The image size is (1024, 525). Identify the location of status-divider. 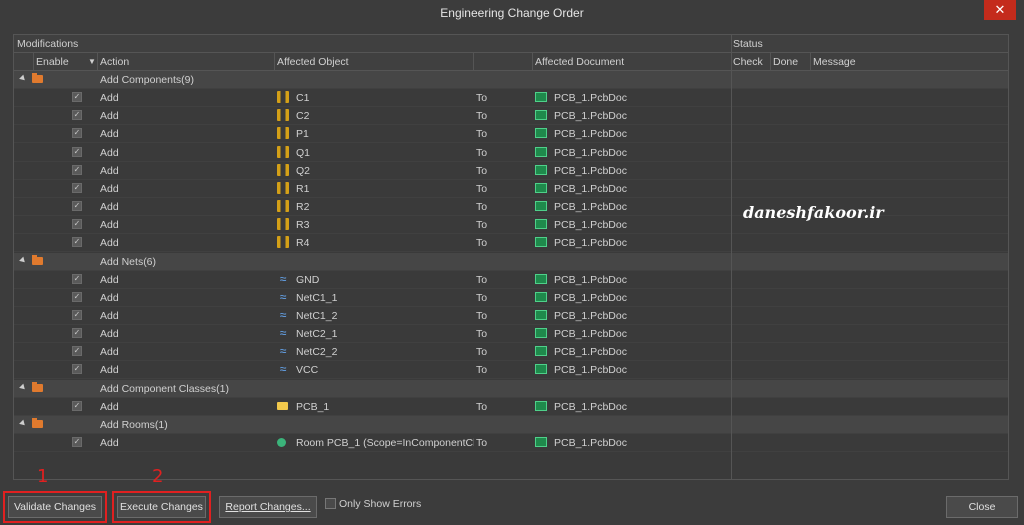
(731, 257).